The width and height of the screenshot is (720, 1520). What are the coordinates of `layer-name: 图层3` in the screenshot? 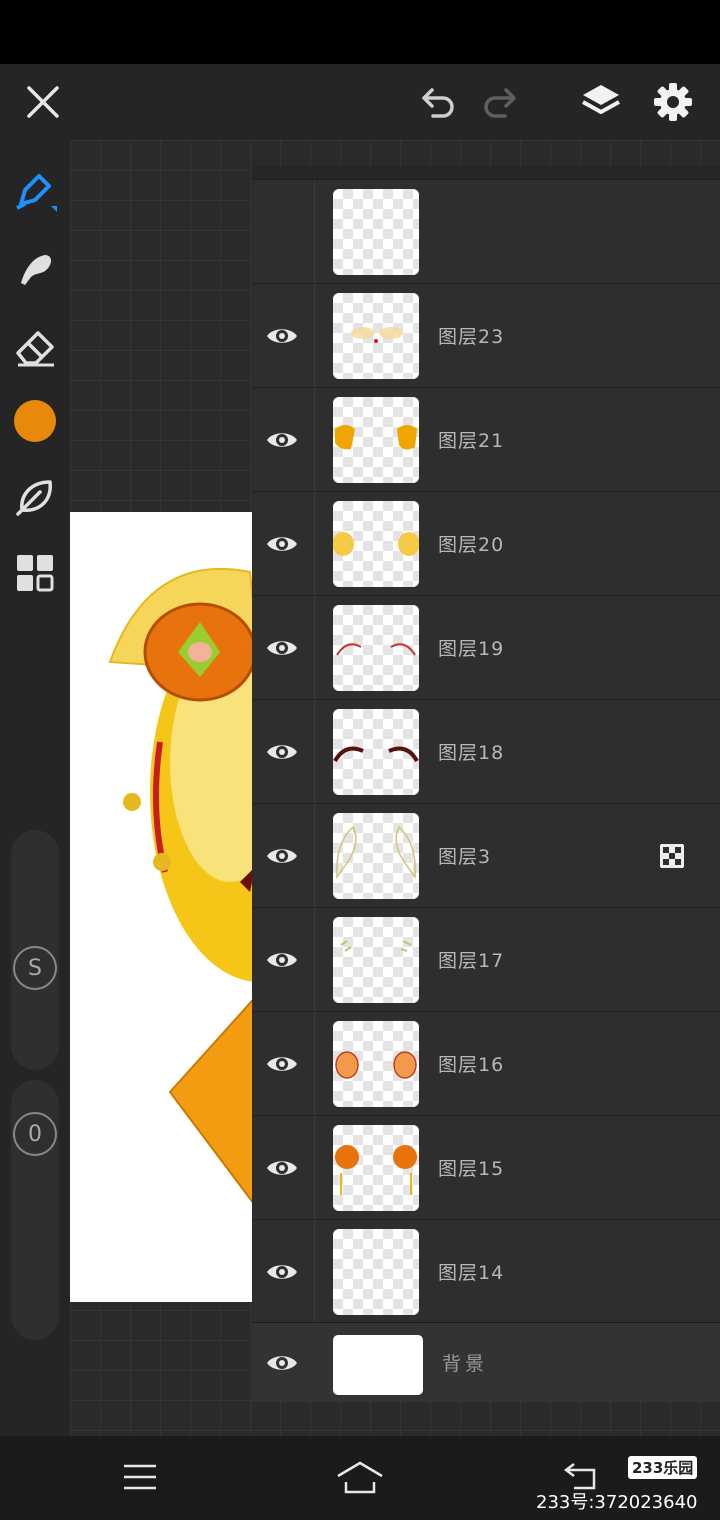 It's located at (465, 857).